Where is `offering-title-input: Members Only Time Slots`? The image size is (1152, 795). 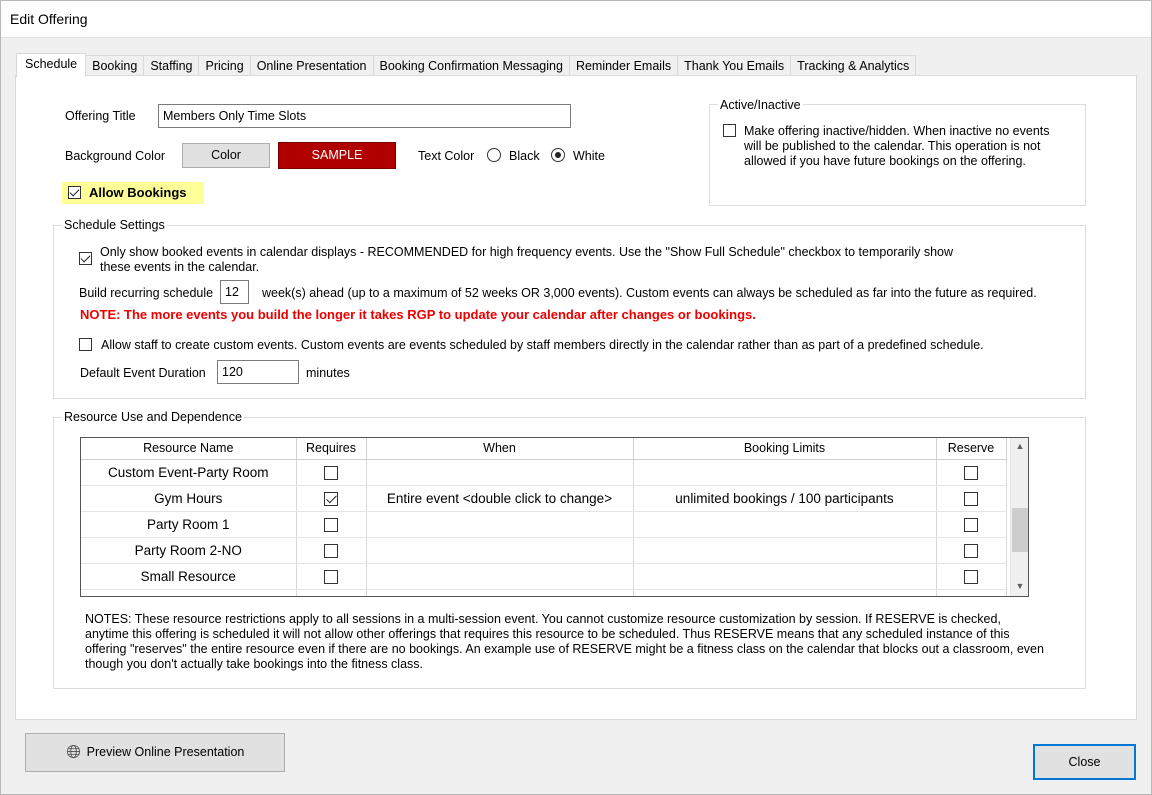 offering-title-input: Members Only Time Slots is located at coordinates (364, 116).